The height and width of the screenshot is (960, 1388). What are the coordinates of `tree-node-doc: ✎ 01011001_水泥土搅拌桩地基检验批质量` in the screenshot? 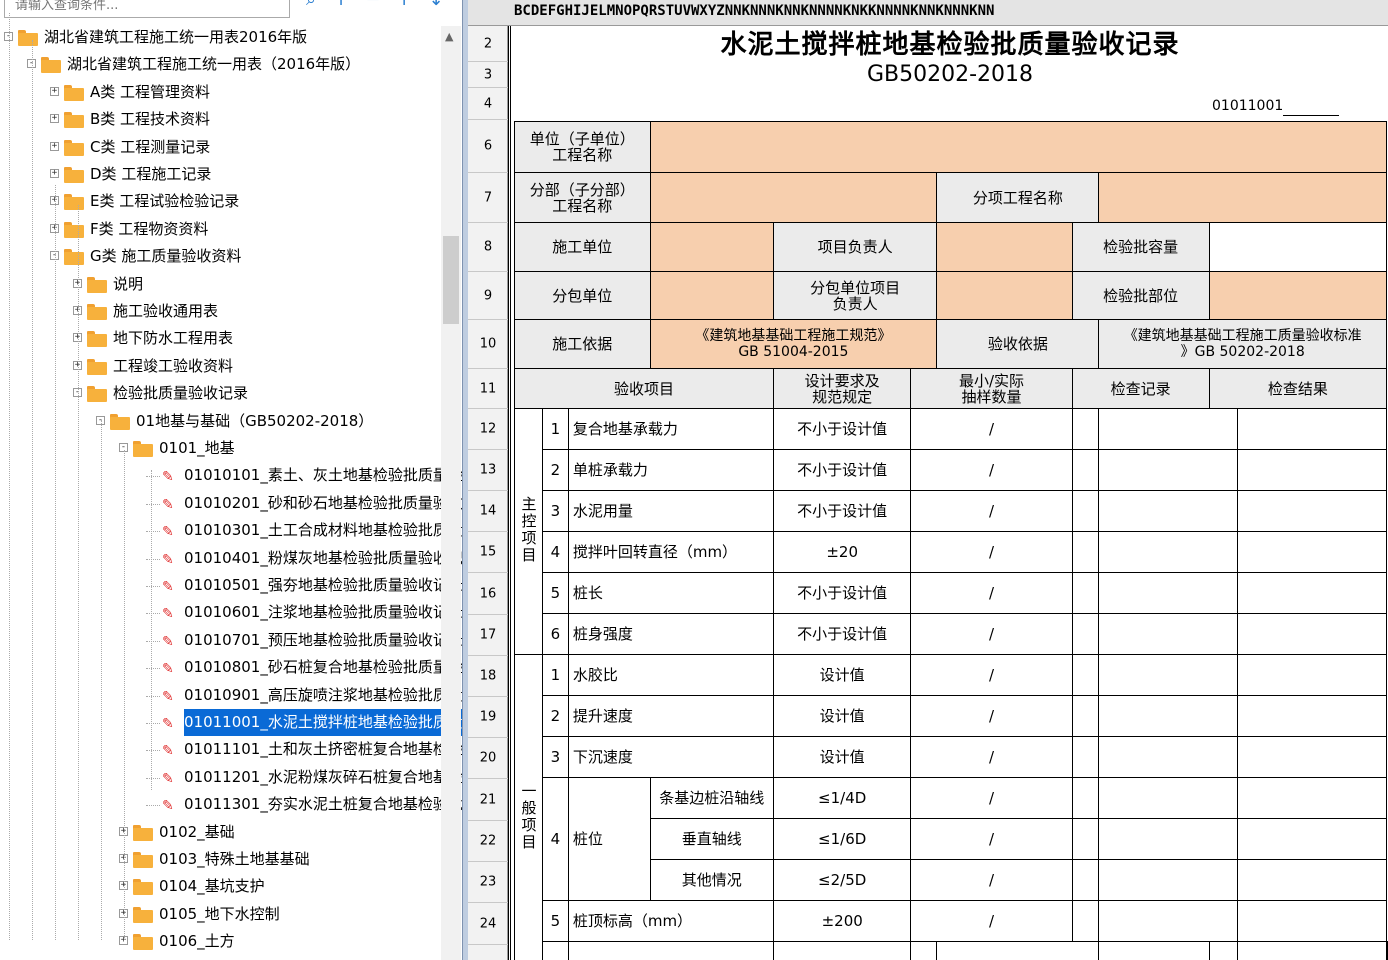 It's located at (231, 722).